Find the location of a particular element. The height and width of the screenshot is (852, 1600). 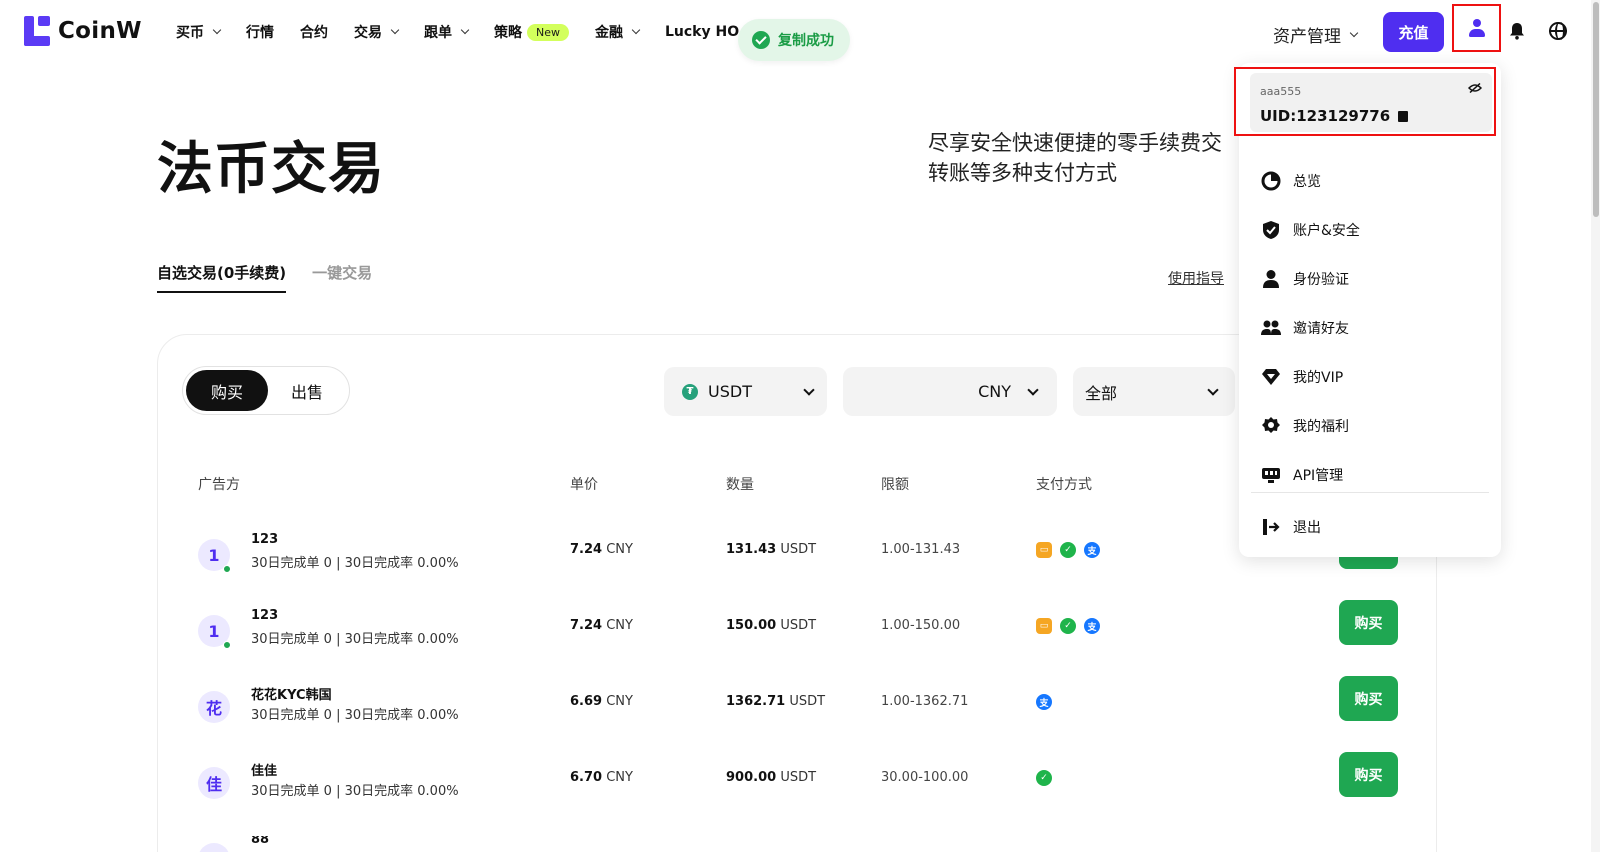

avatar: 花 is located at coordinates (214, 707).